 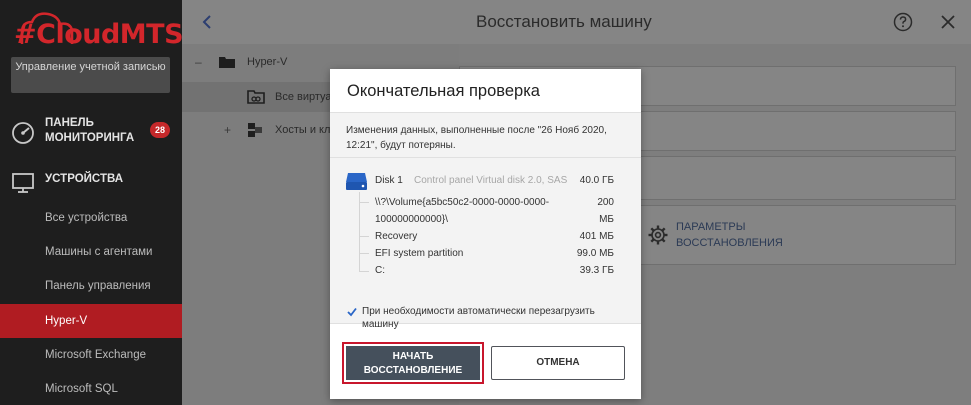 I want to click on nav-devices: УСТРОЙСТВА, so click(x=91, y=182).